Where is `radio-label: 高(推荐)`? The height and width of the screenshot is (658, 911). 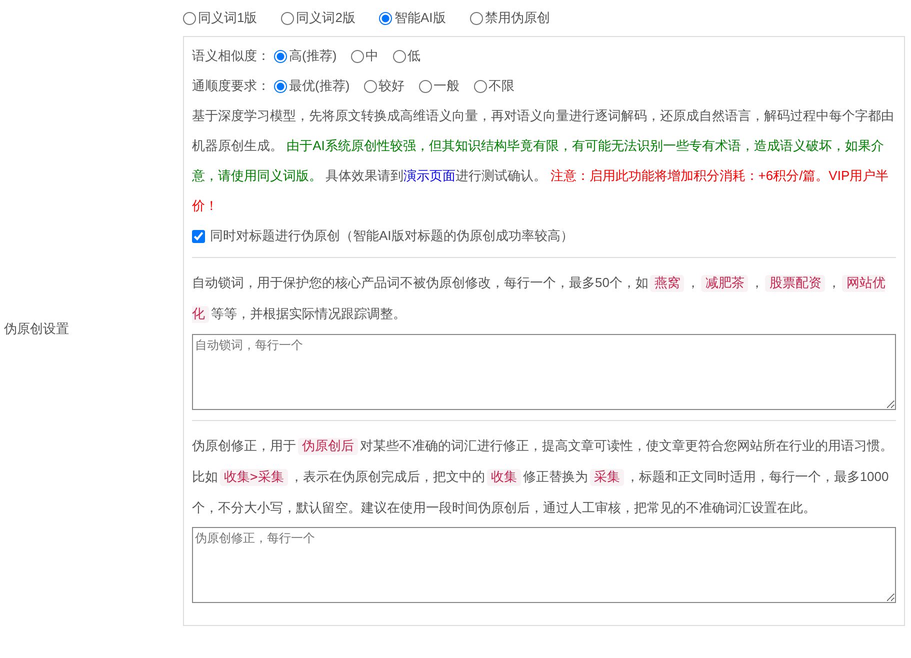 radio-label: 高(推荐) is located at coordinates (313, 56).